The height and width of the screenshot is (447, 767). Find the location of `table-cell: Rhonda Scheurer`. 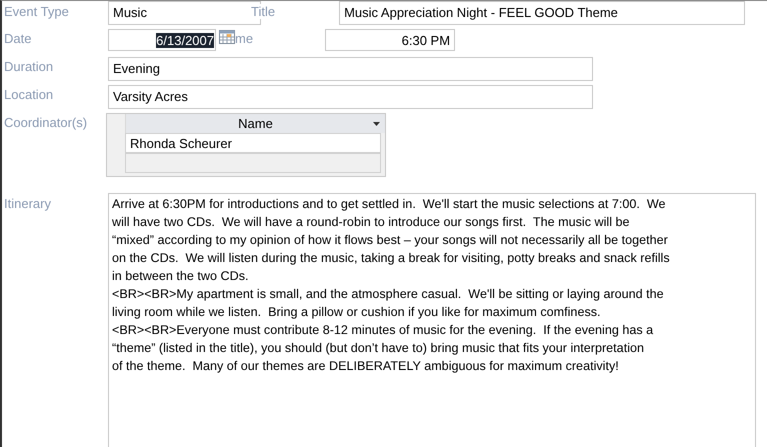

table-cell: Rhonda Scheurer is located at coordinates (253, 143).